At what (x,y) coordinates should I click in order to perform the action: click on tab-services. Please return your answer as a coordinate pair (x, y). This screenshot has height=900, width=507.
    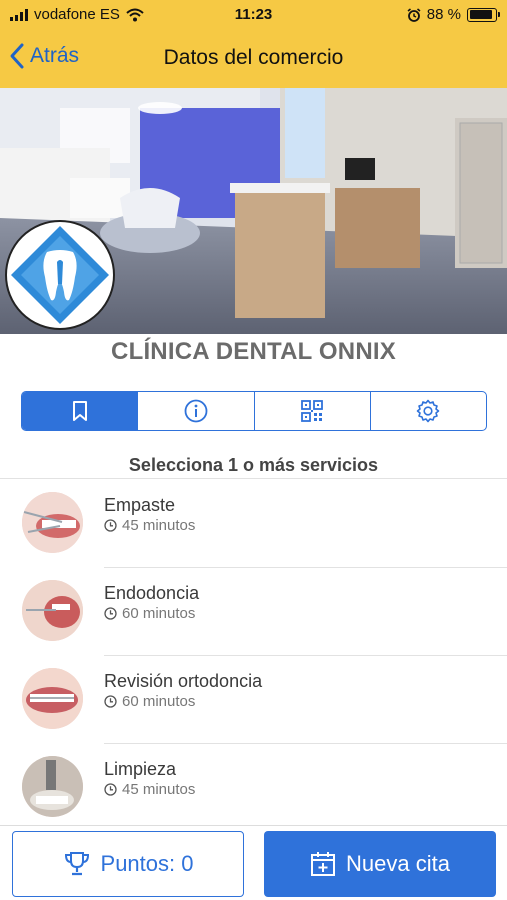
    Looking at the image, I should click on (80, 411).